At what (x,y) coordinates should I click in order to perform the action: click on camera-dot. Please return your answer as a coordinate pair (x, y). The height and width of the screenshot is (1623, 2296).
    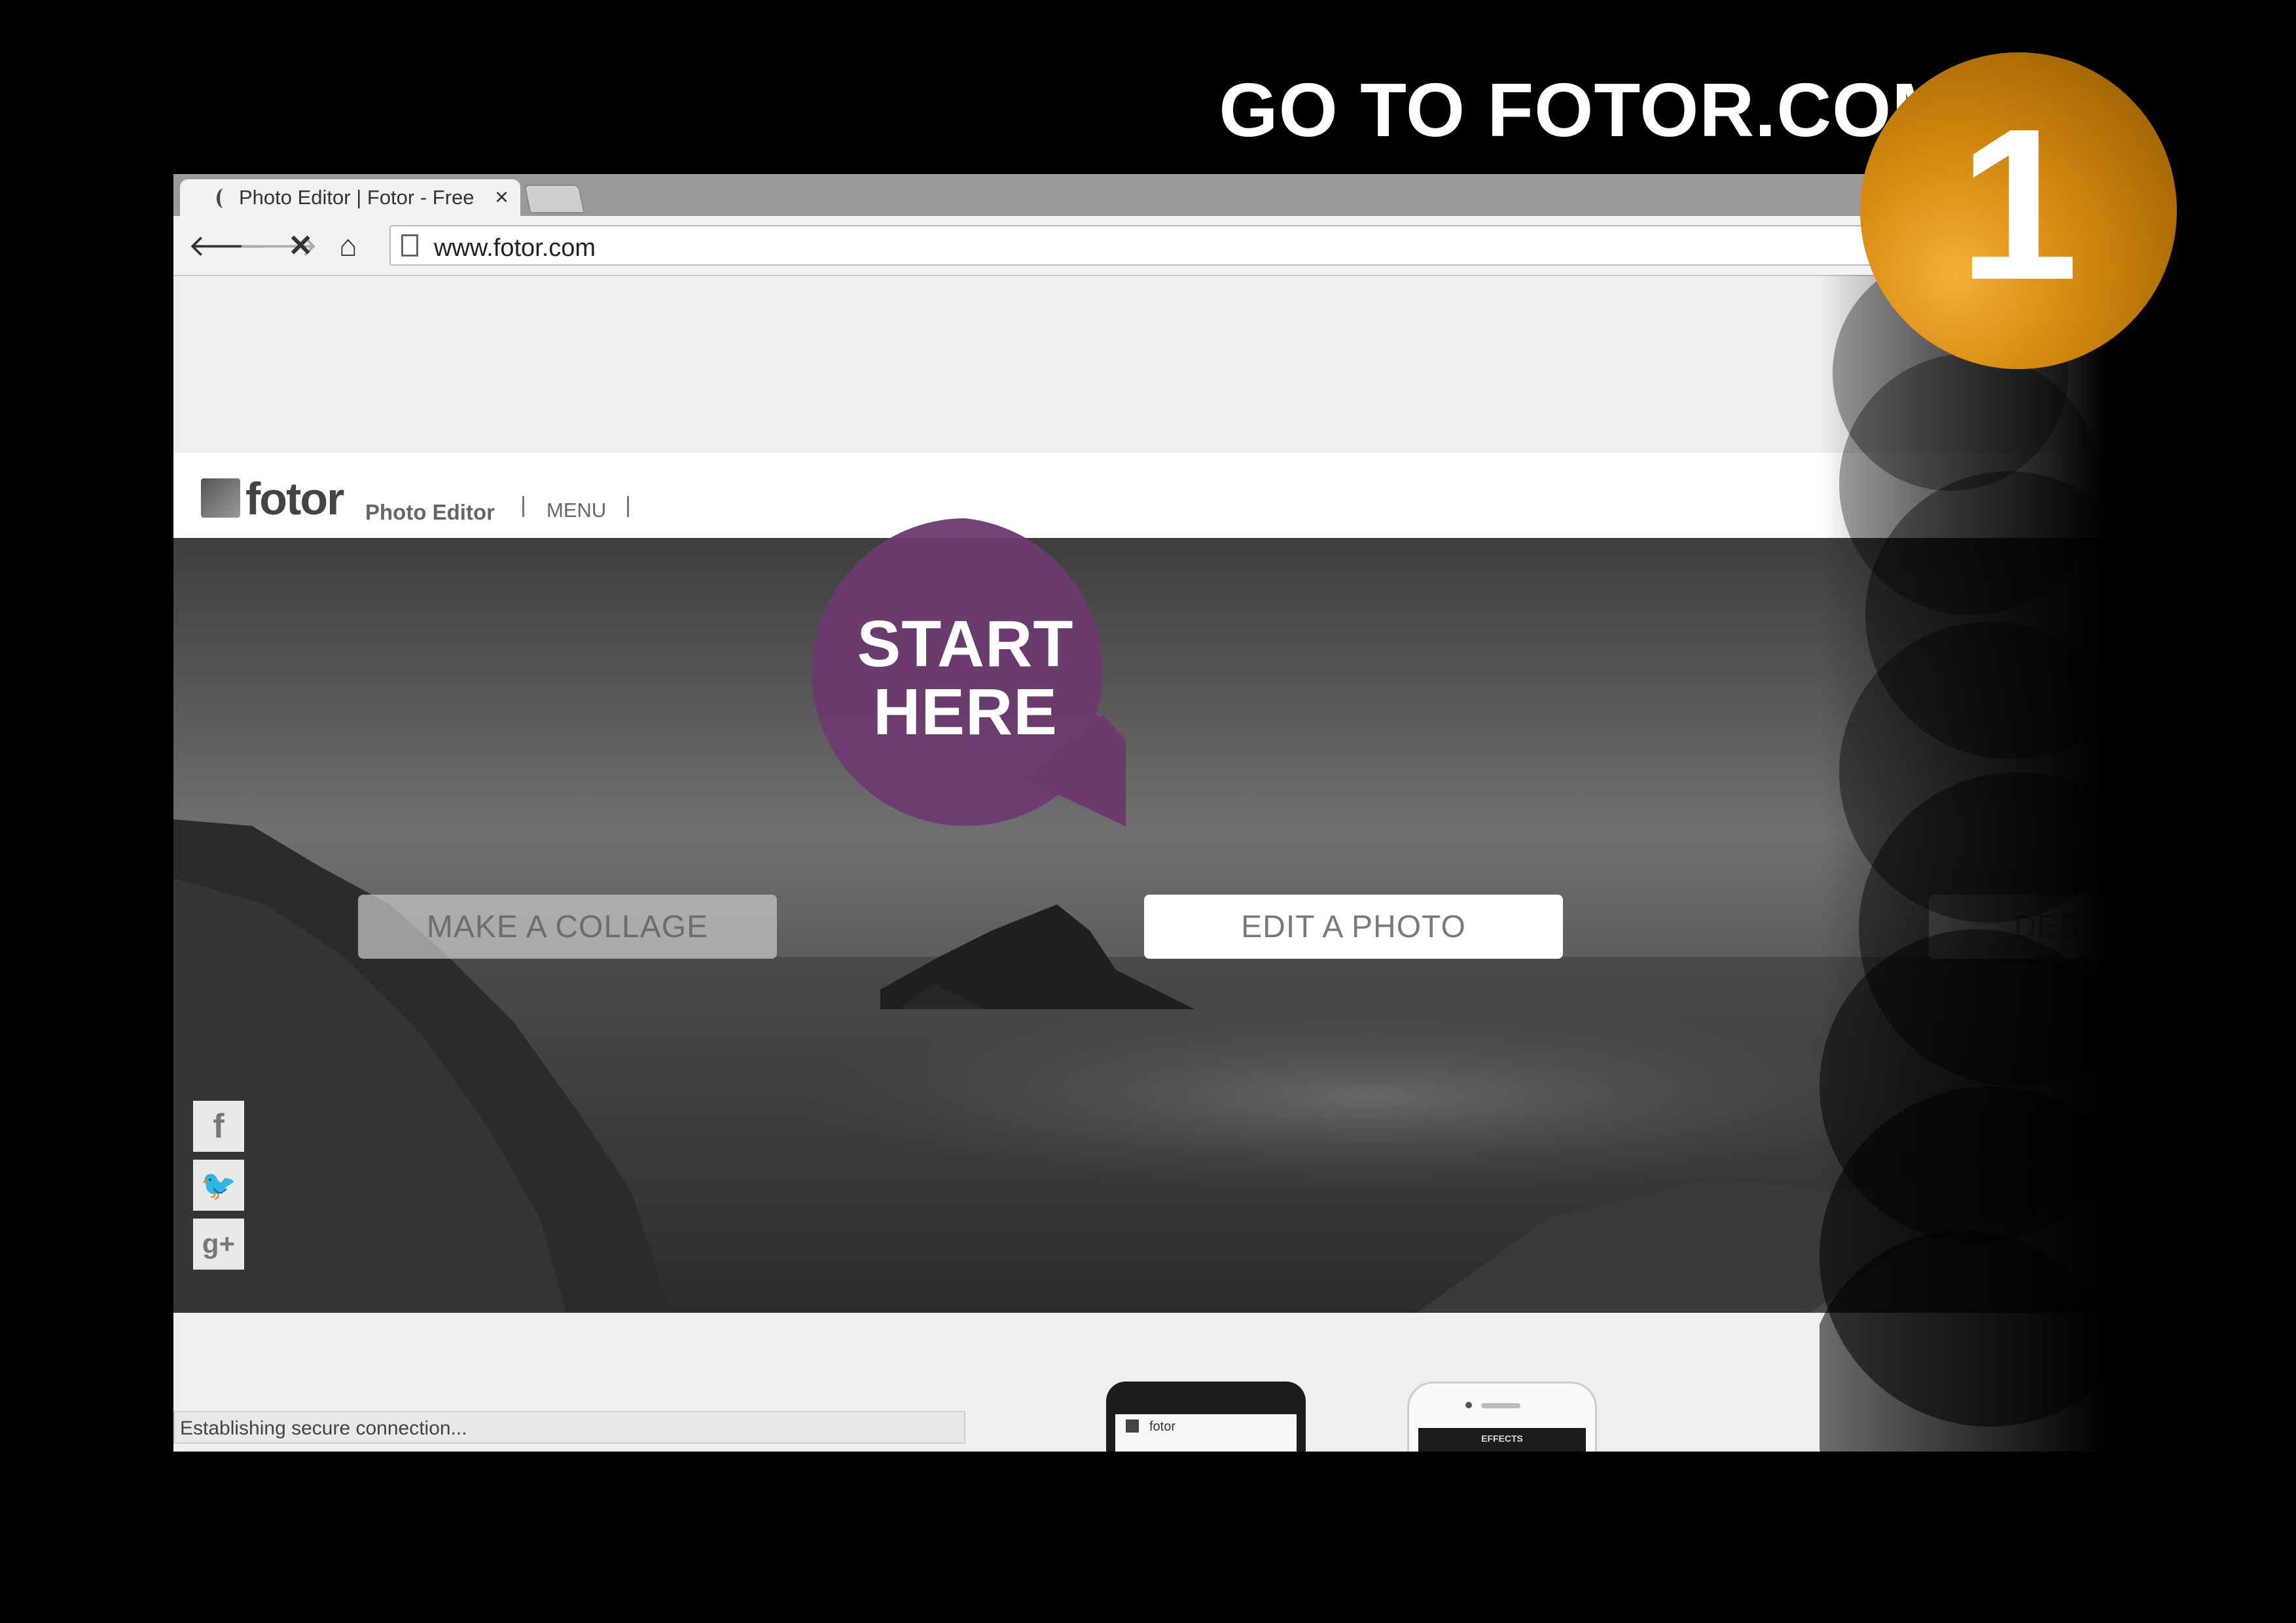
    Looking at the image, I should click on (1468, 1405).